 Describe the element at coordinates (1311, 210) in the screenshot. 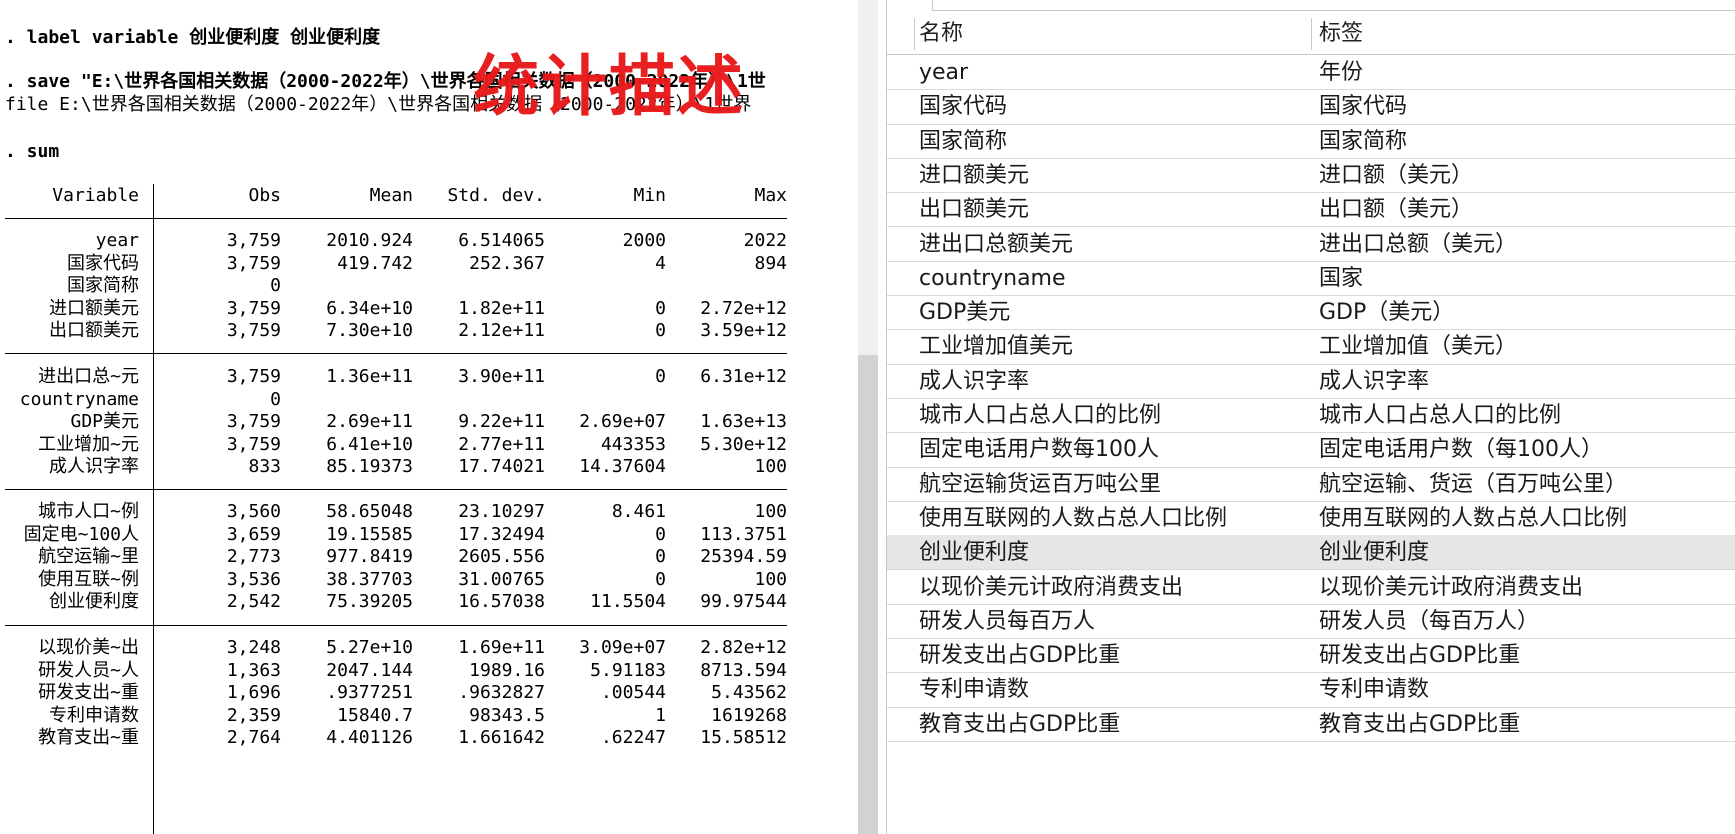

I see `variable-row: 出口额美元 出口额（美元）` at that location.